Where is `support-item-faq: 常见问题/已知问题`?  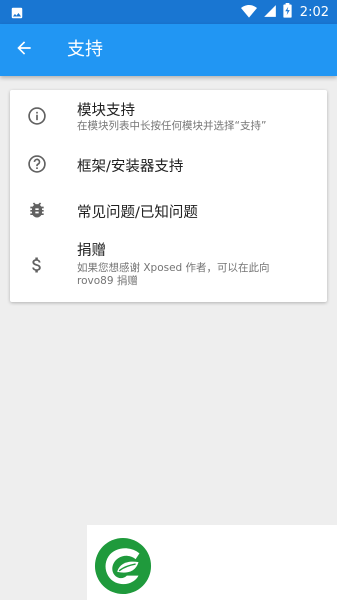
support-item-faq: 常见问题/已知问题 is located at coordinates (168, 210).